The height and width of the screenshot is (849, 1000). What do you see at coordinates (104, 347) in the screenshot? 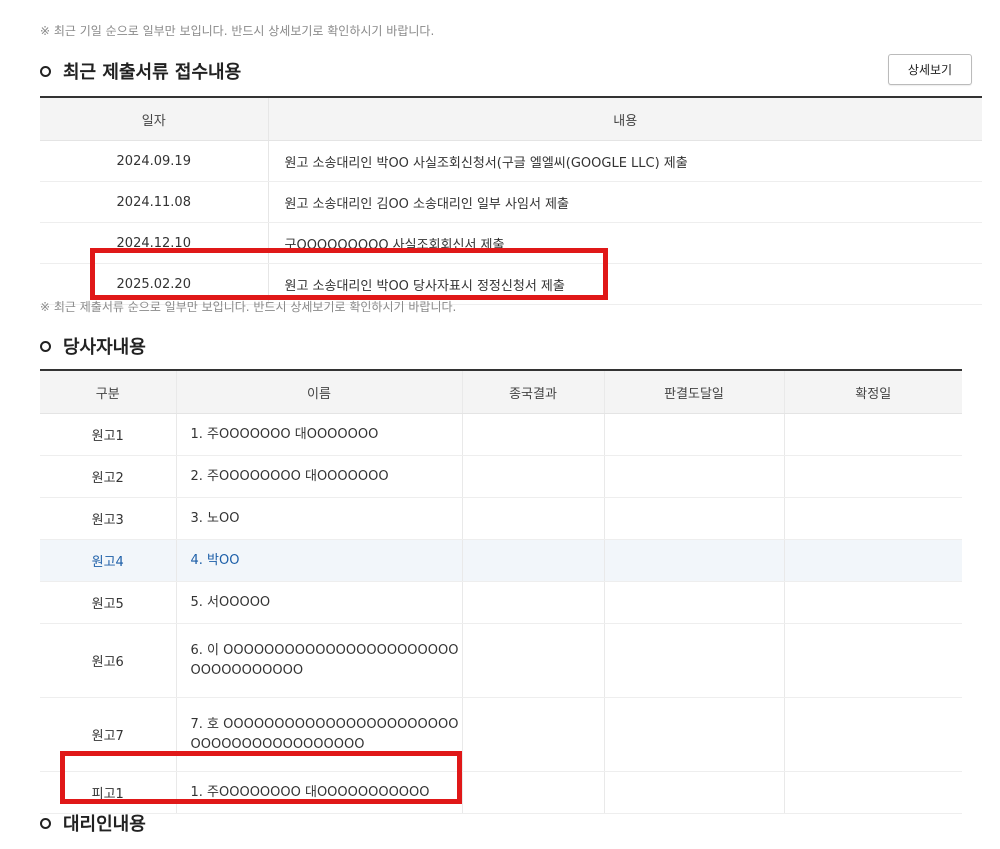
I see `parties-title-text: 당사자내용` at bounding box center [104, 347].